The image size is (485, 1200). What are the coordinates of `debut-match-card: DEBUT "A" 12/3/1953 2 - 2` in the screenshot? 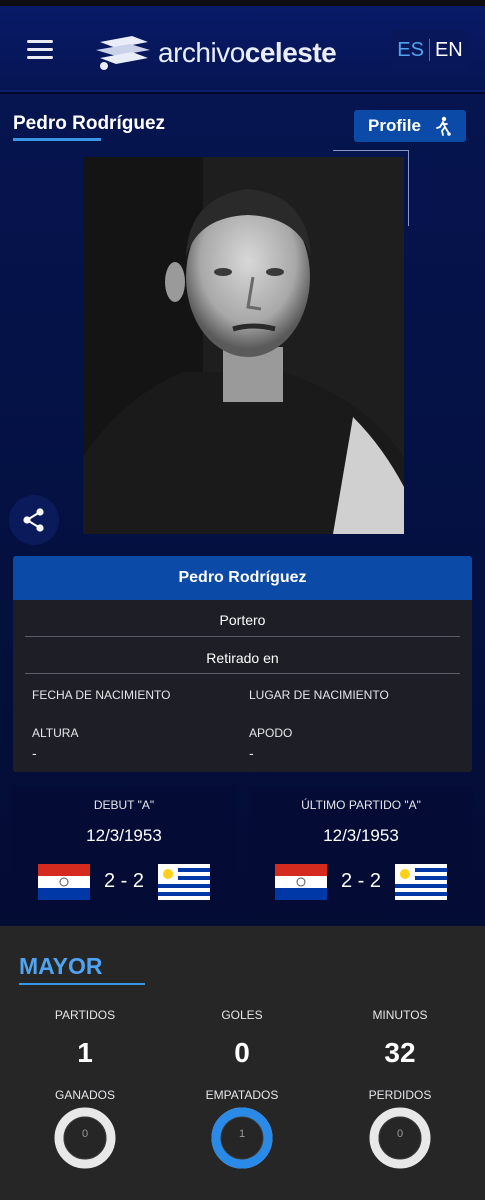 It's located at (124, 849).